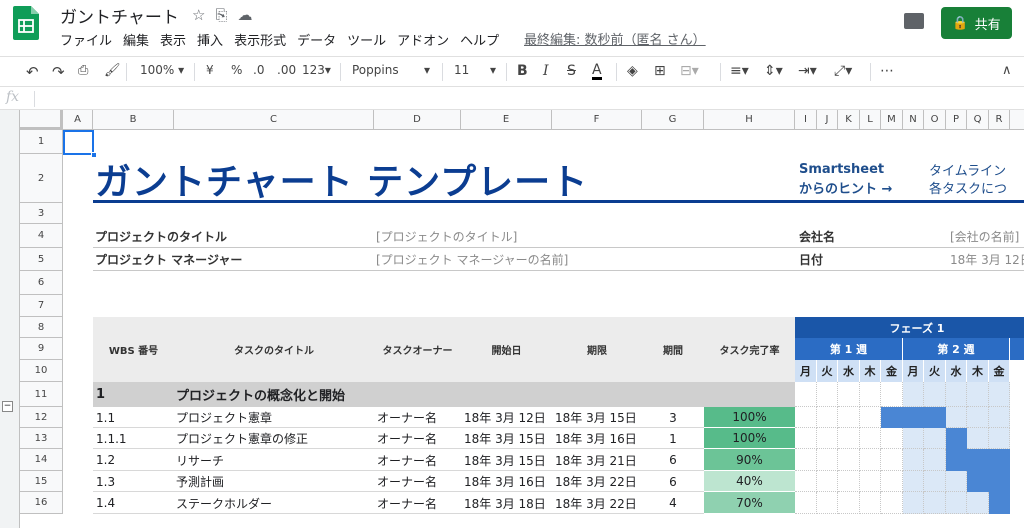 Image resolution: width=1024 pixels, height=528 pixels. Describe the element at coordinates (673, 503) in the screenshot. I see `task-duration: 4` at that location.